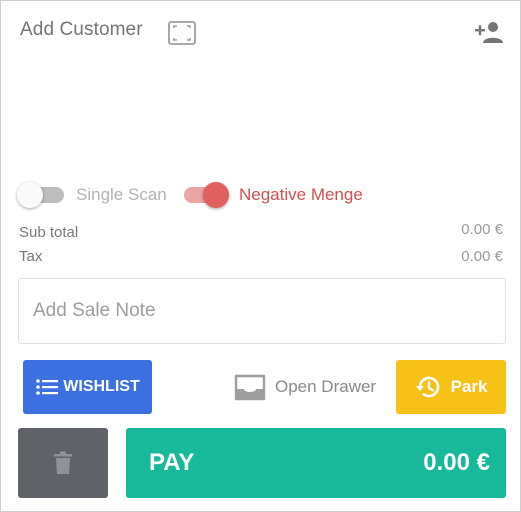 This screenshot has height=512, width=521. I want to click on trash-icon, so click(63, 463).